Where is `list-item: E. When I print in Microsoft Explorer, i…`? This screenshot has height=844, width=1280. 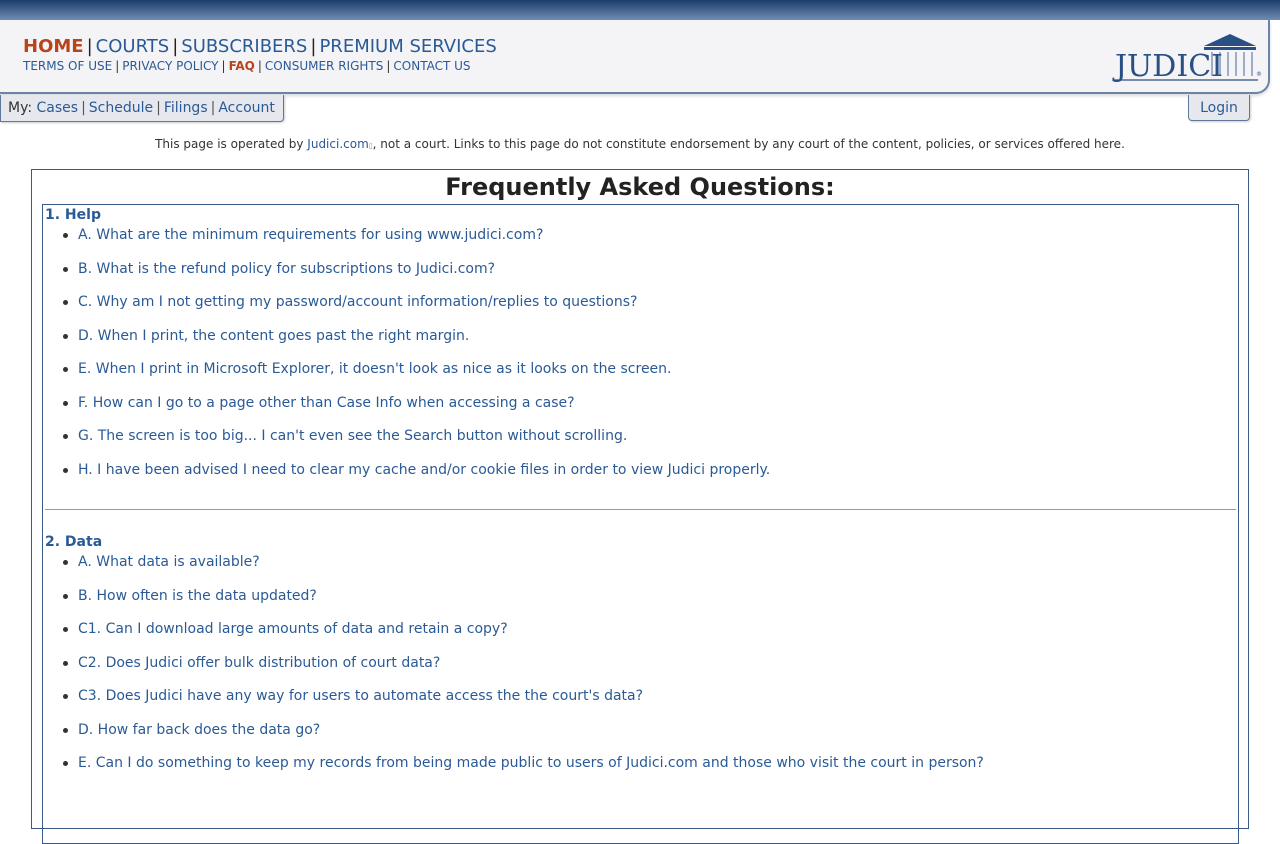 list-item: E. When I print in Microsoft Explorer, i… is located at coordinates (650, 376).